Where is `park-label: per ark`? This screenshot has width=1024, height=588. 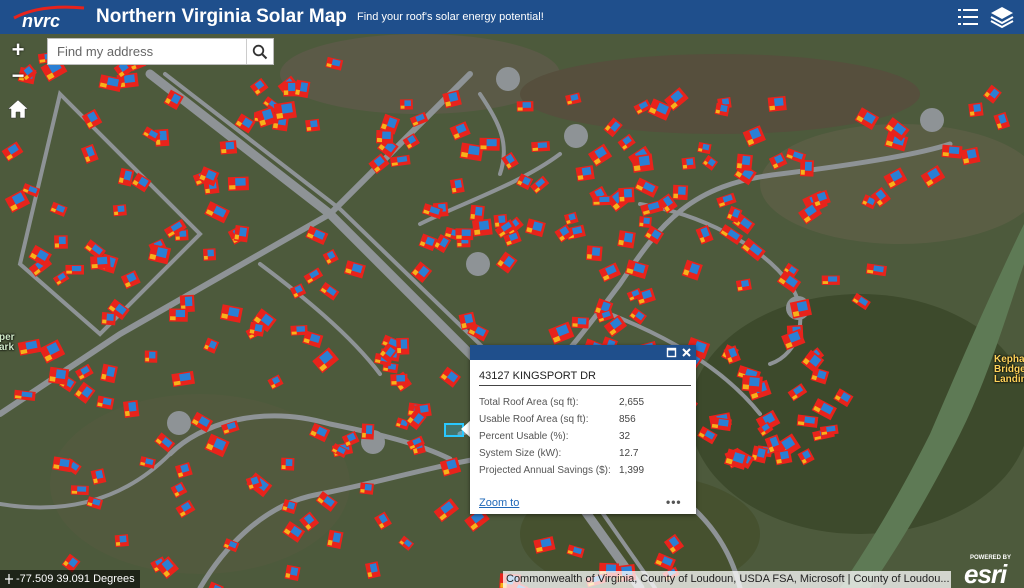 park-label: per ark is located at coordinates (7, 342).